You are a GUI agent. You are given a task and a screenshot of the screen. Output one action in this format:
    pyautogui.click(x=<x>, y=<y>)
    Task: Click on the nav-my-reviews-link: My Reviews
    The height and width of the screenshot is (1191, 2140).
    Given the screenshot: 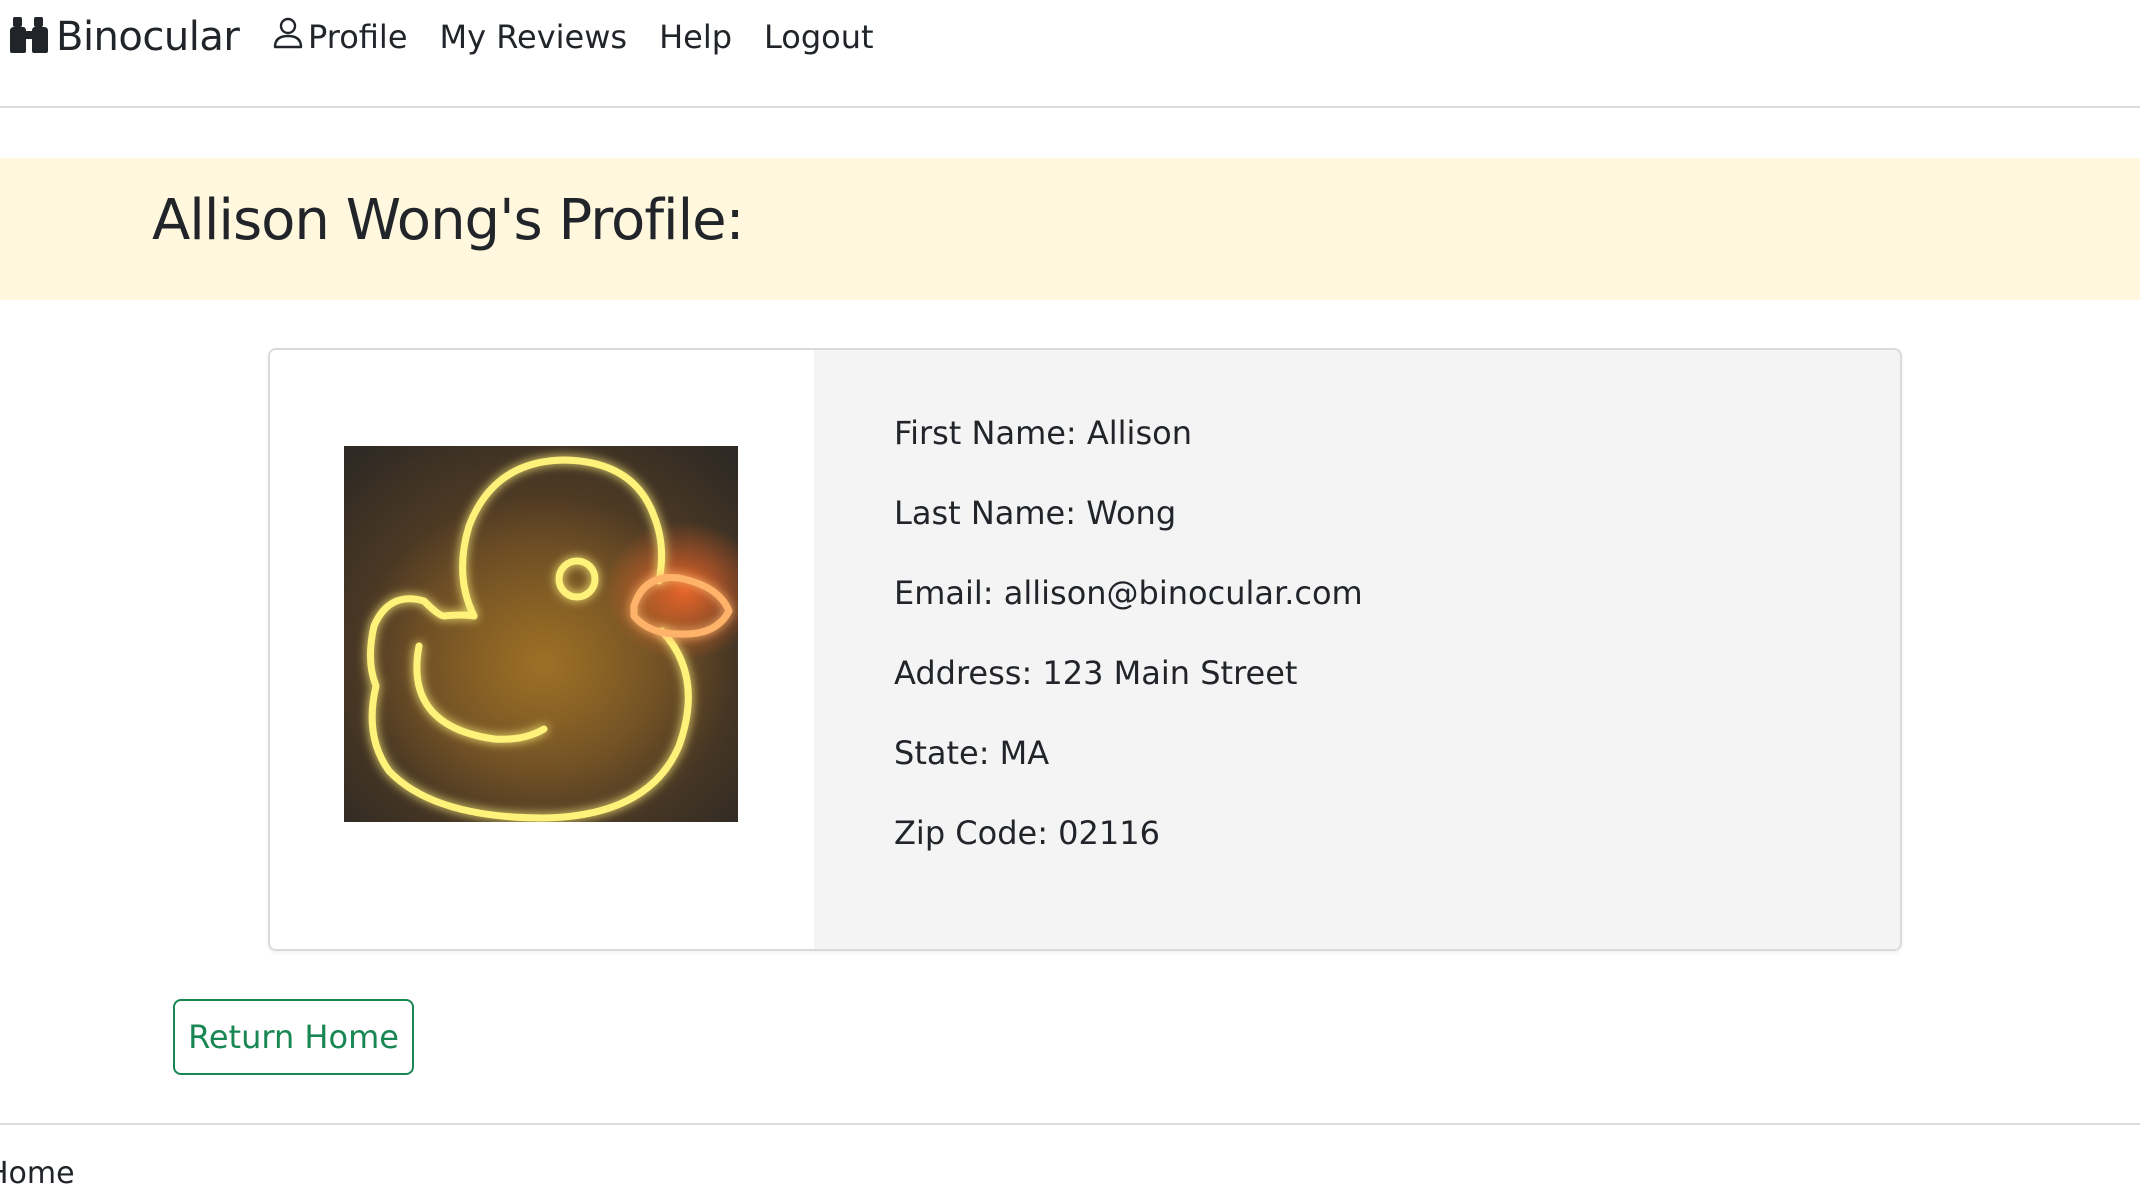 What is the action you would take?
    pyautogui.click(x=534, y=37)
    